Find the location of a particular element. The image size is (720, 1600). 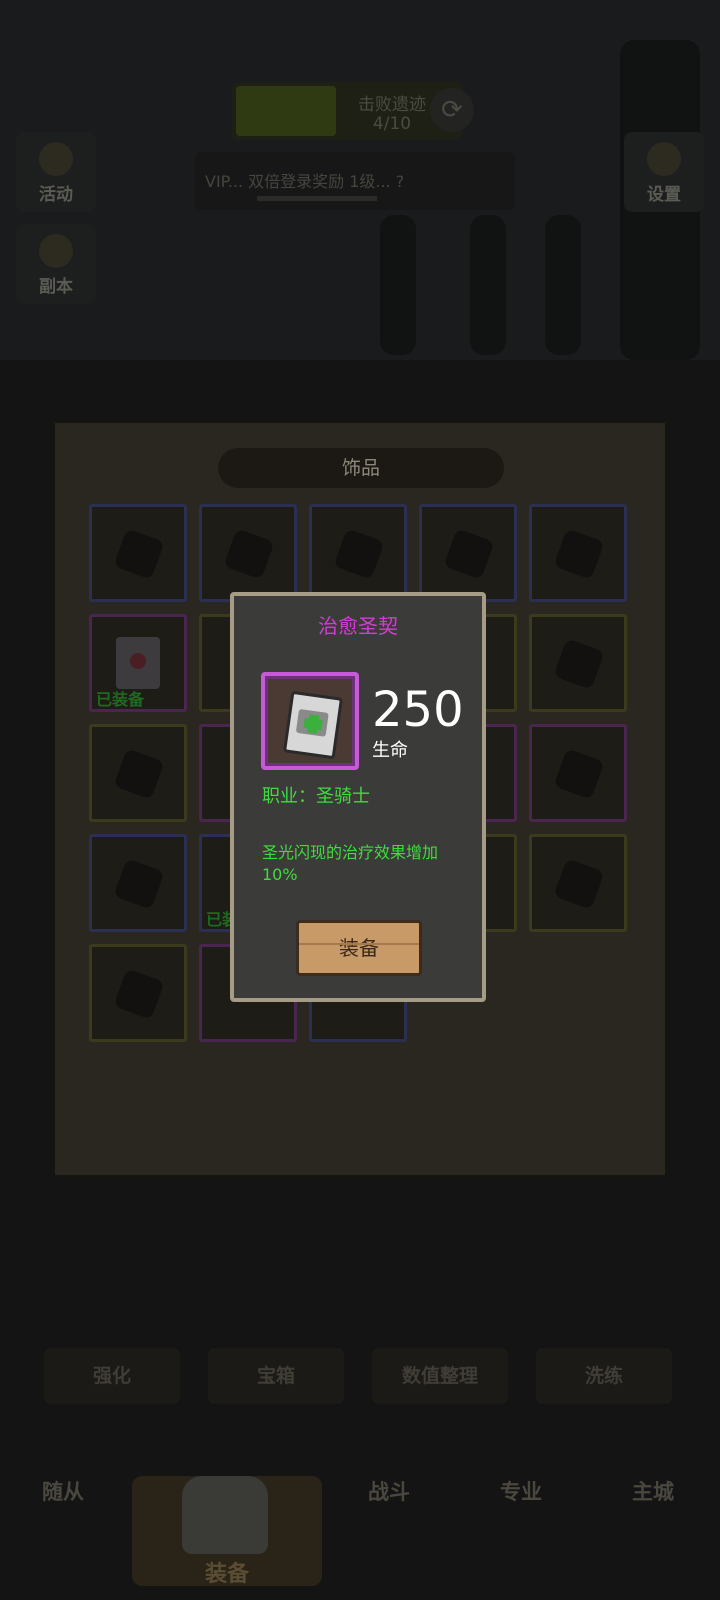

tab-enhance: 强化 is located at coordinates (112, 1376).